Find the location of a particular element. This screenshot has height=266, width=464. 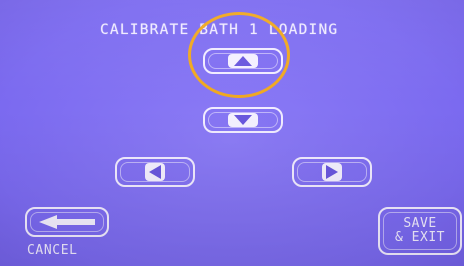

save-exit-button: SAVE & EXIT is located at coordinates (420, 231).